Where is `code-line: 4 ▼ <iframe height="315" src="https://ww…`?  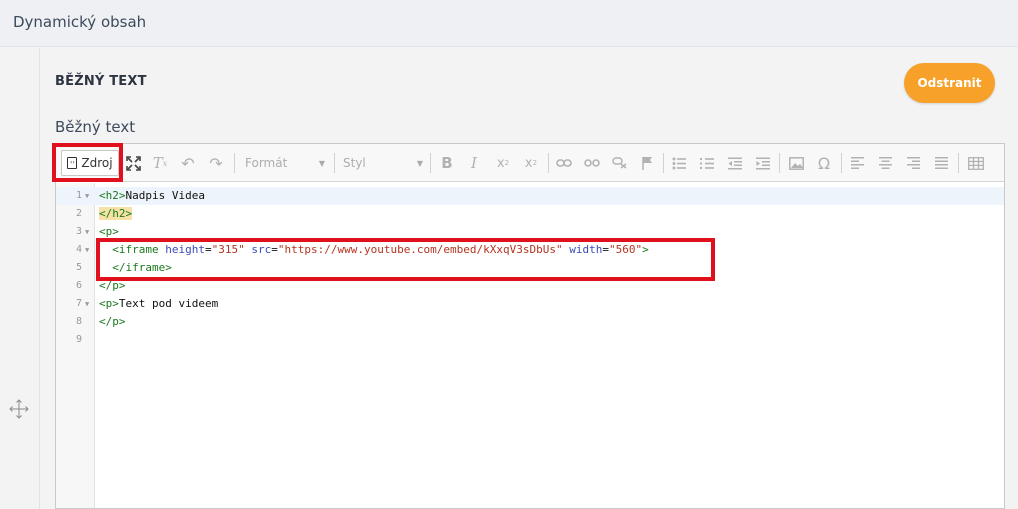 code-line: 4 ▼ <iframe height="315" src="https://ww… is located at coordinates (530, 250).